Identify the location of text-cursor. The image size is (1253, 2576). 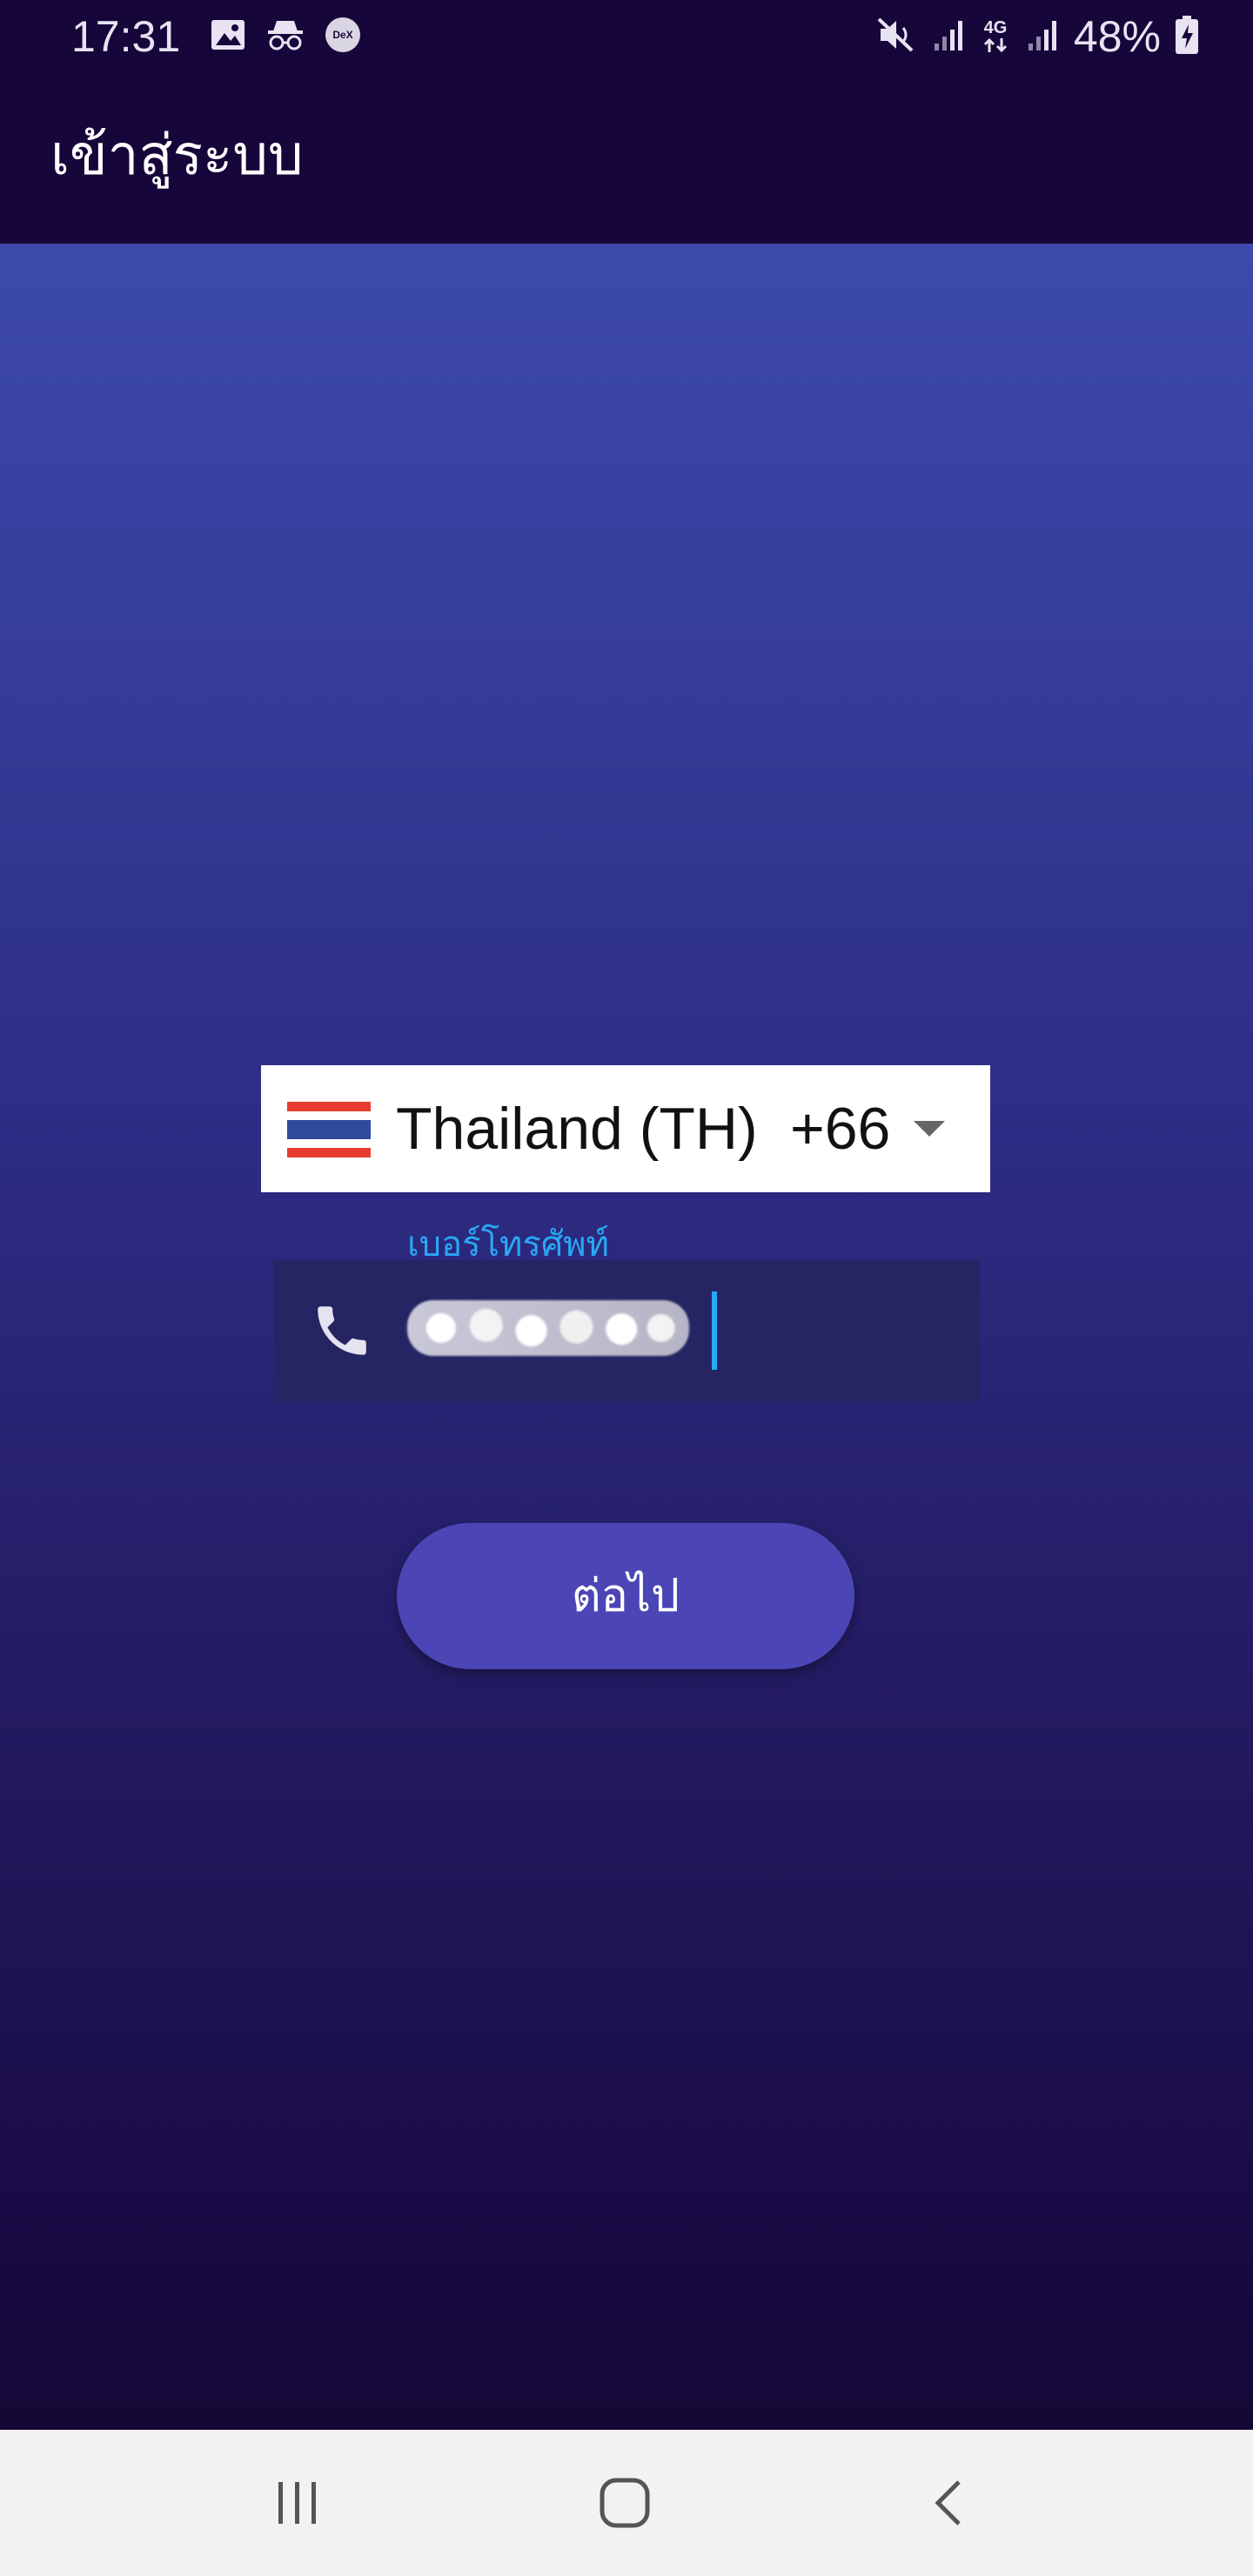
(714, 1330).